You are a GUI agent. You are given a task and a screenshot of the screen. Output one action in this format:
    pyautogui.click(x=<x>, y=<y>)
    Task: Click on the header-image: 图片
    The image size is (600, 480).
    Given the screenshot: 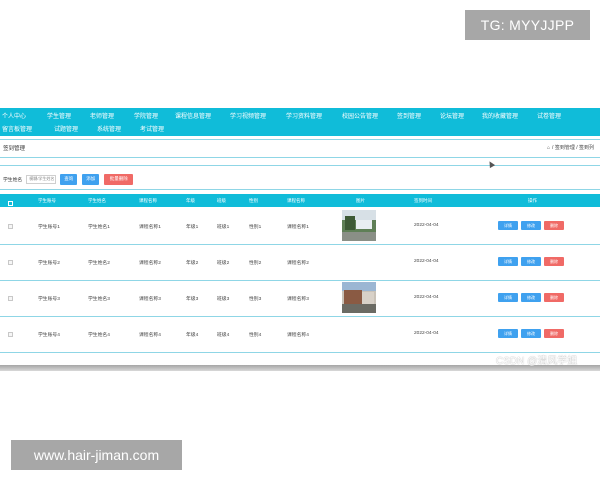 What is the action you would take?
    pyautogui.click(x=360, y=200)
    